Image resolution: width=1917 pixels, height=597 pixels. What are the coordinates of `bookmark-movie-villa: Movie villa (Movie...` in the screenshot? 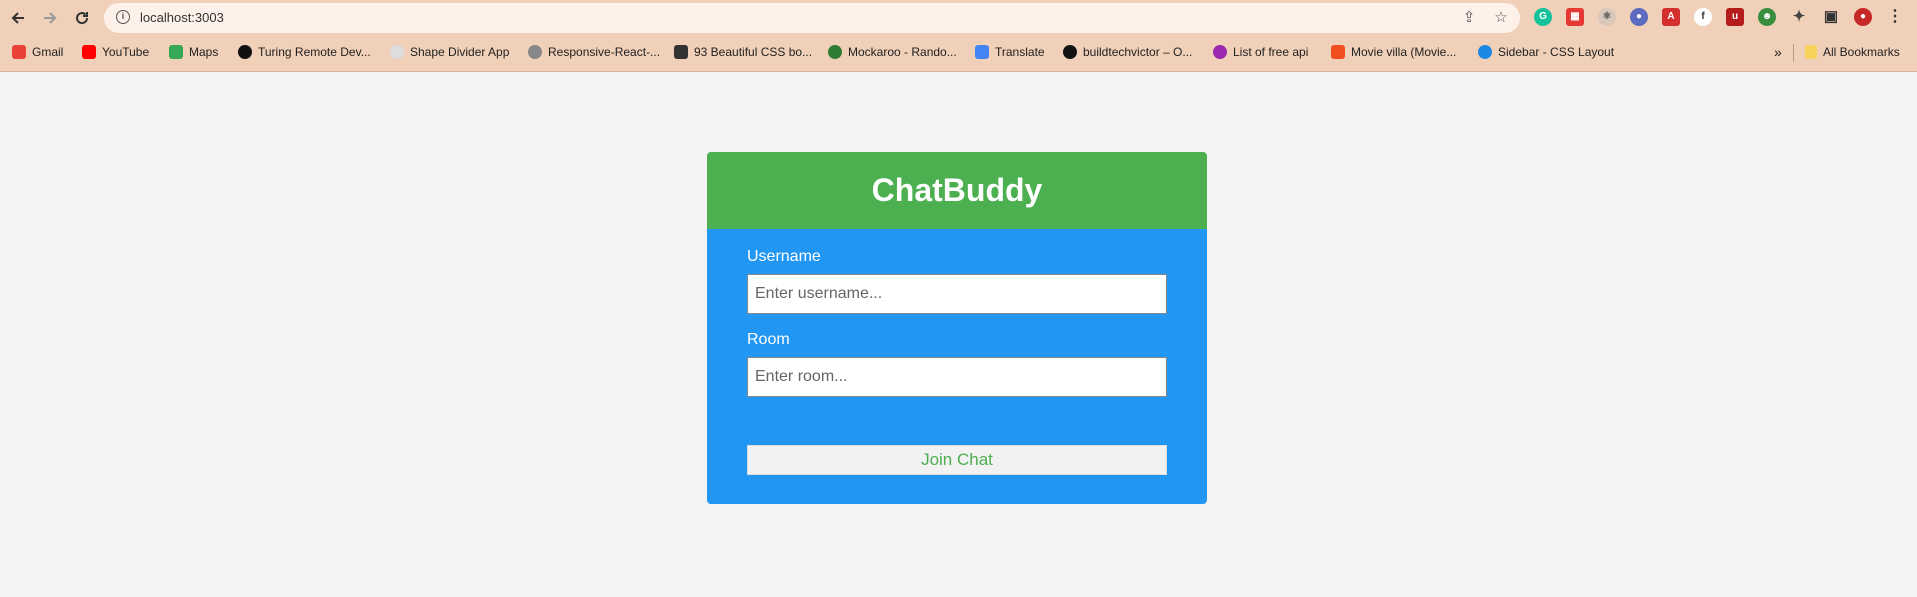 It's located at (1393, 52).